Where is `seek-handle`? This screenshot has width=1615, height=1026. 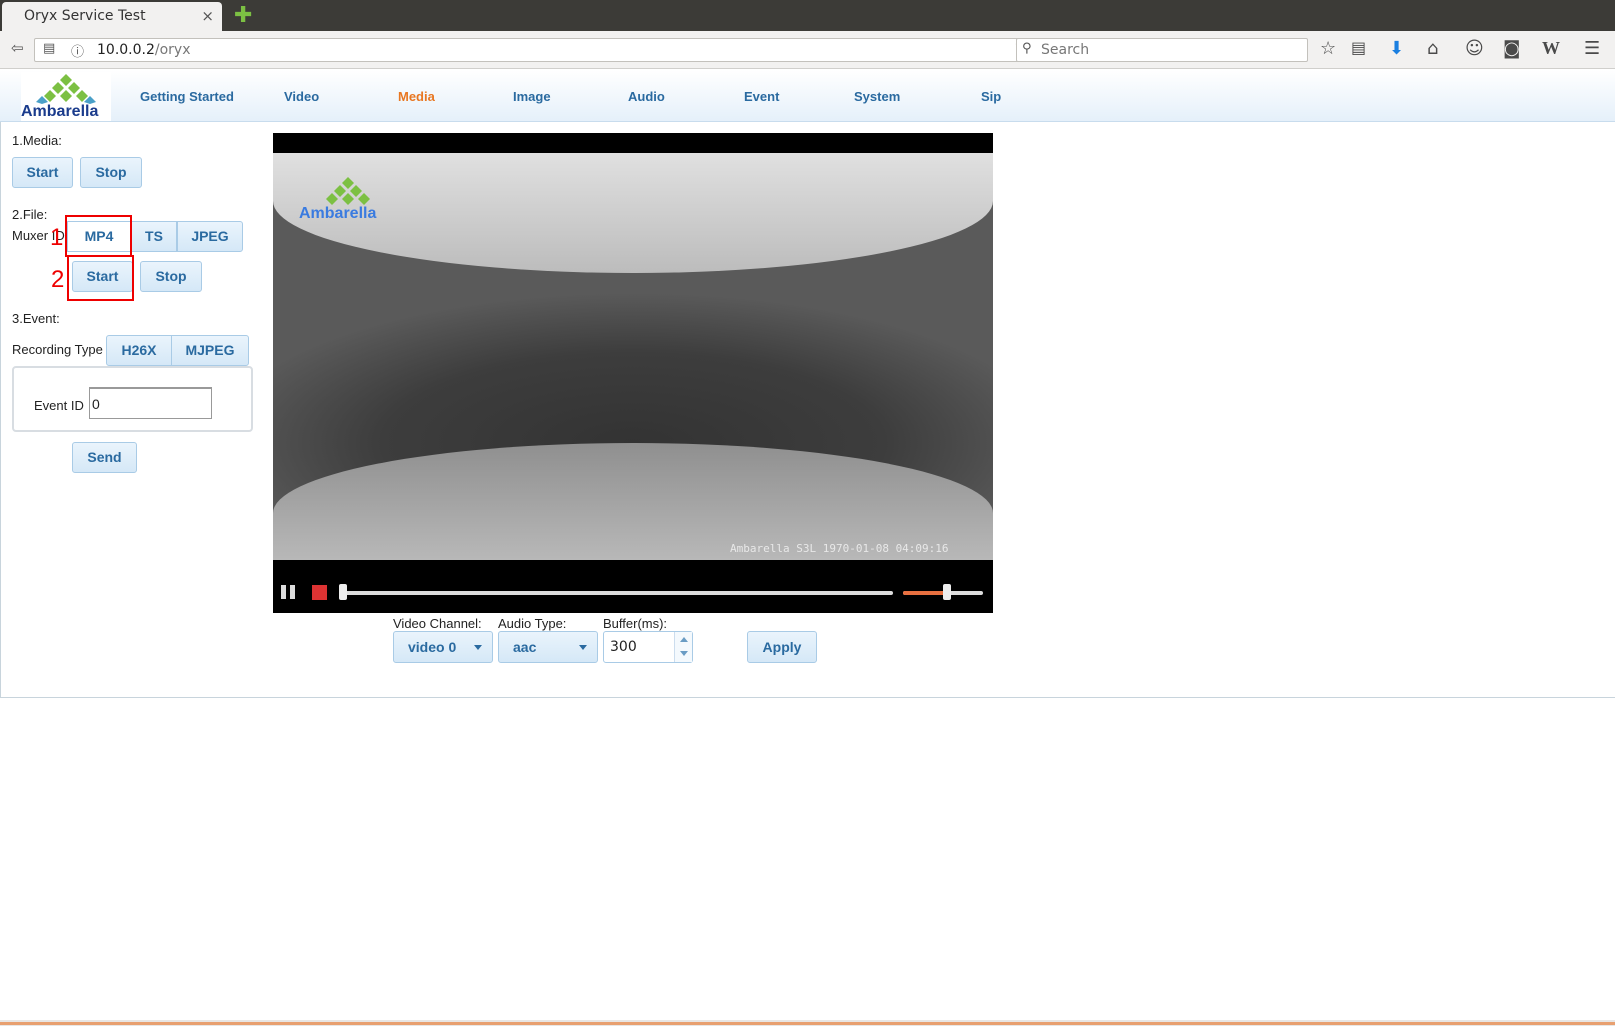 seek-handle is located at coordinates (343, 592).